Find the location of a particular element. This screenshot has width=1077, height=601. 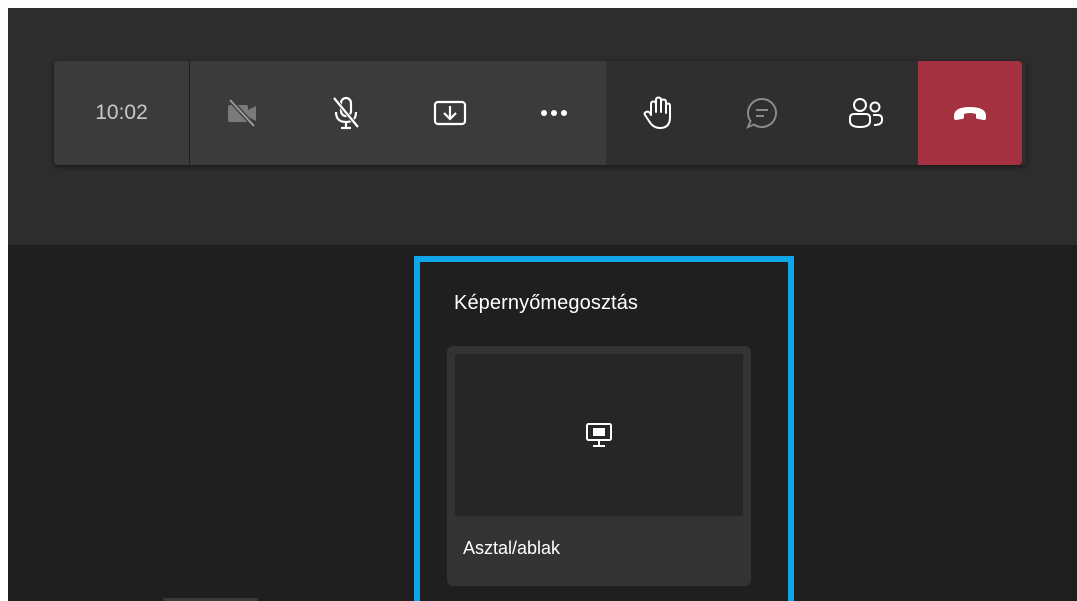

raise-hand-button is located at coordinates (658, 113).